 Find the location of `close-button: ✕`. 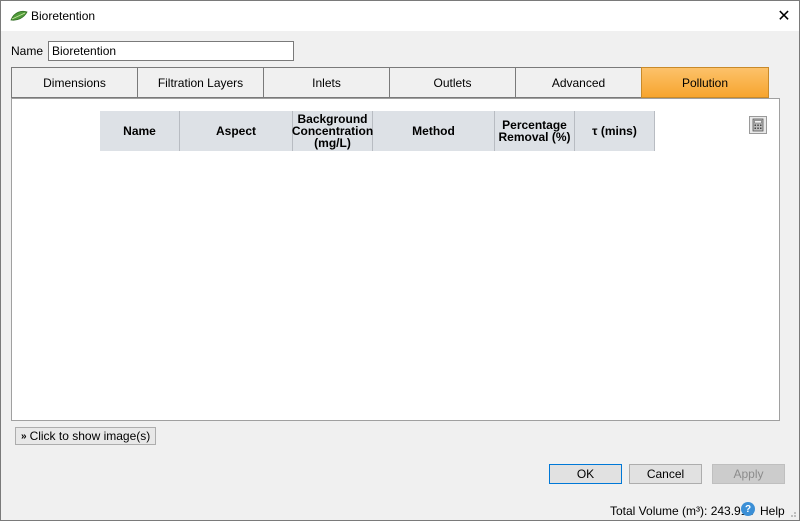

close-button: ✕ is located at coordinates (784, 16).